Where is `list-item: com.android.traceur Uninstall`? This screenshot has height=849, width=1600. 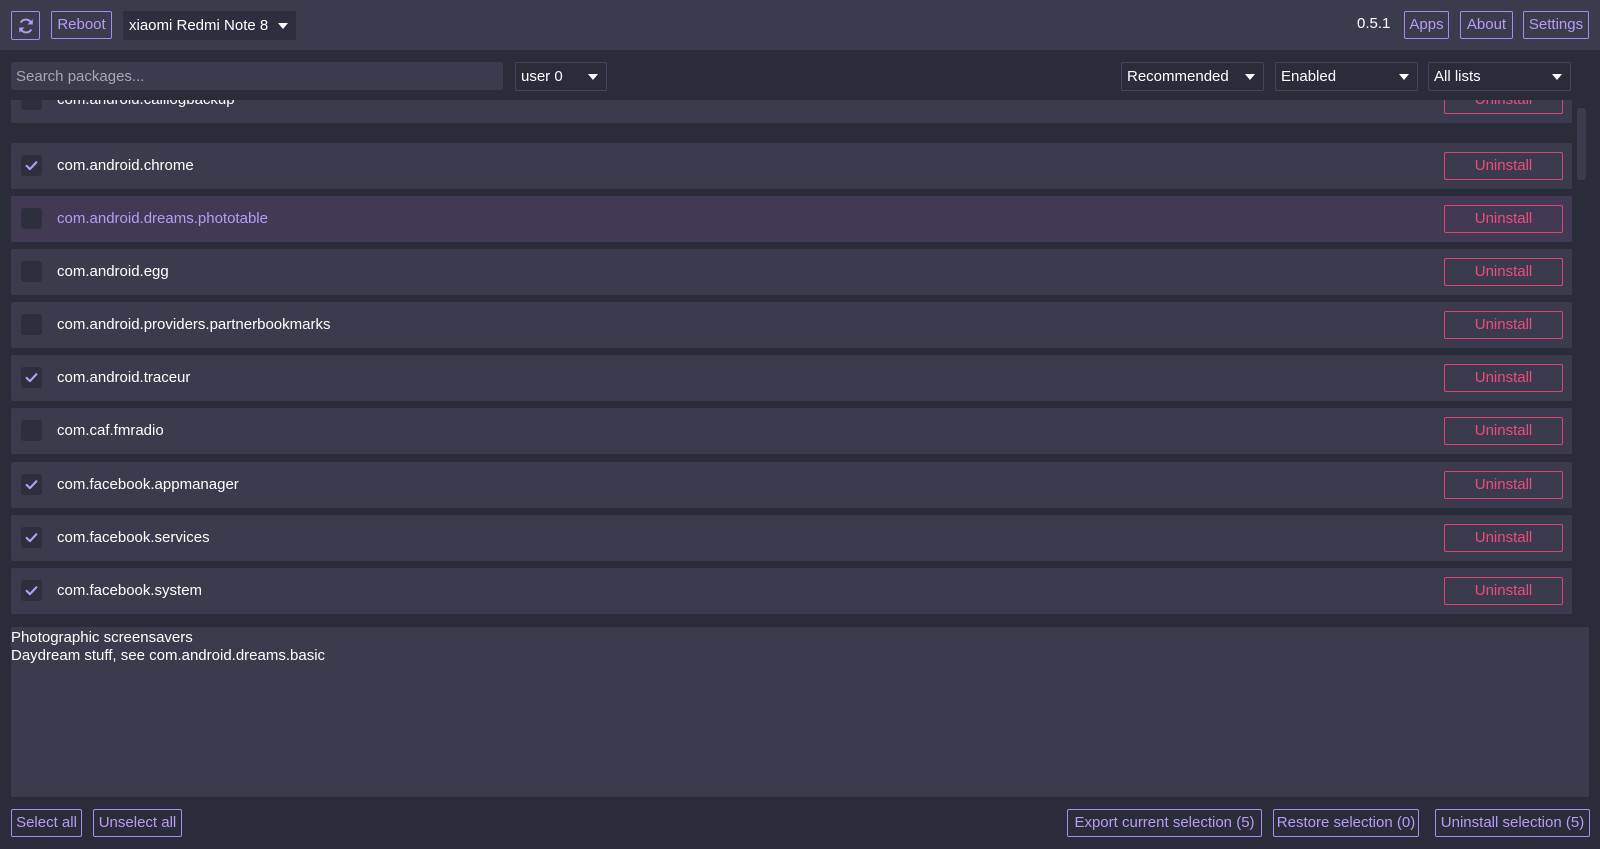
list-item: com.android.traceur Uninstall is located at coordinates (791, 378).